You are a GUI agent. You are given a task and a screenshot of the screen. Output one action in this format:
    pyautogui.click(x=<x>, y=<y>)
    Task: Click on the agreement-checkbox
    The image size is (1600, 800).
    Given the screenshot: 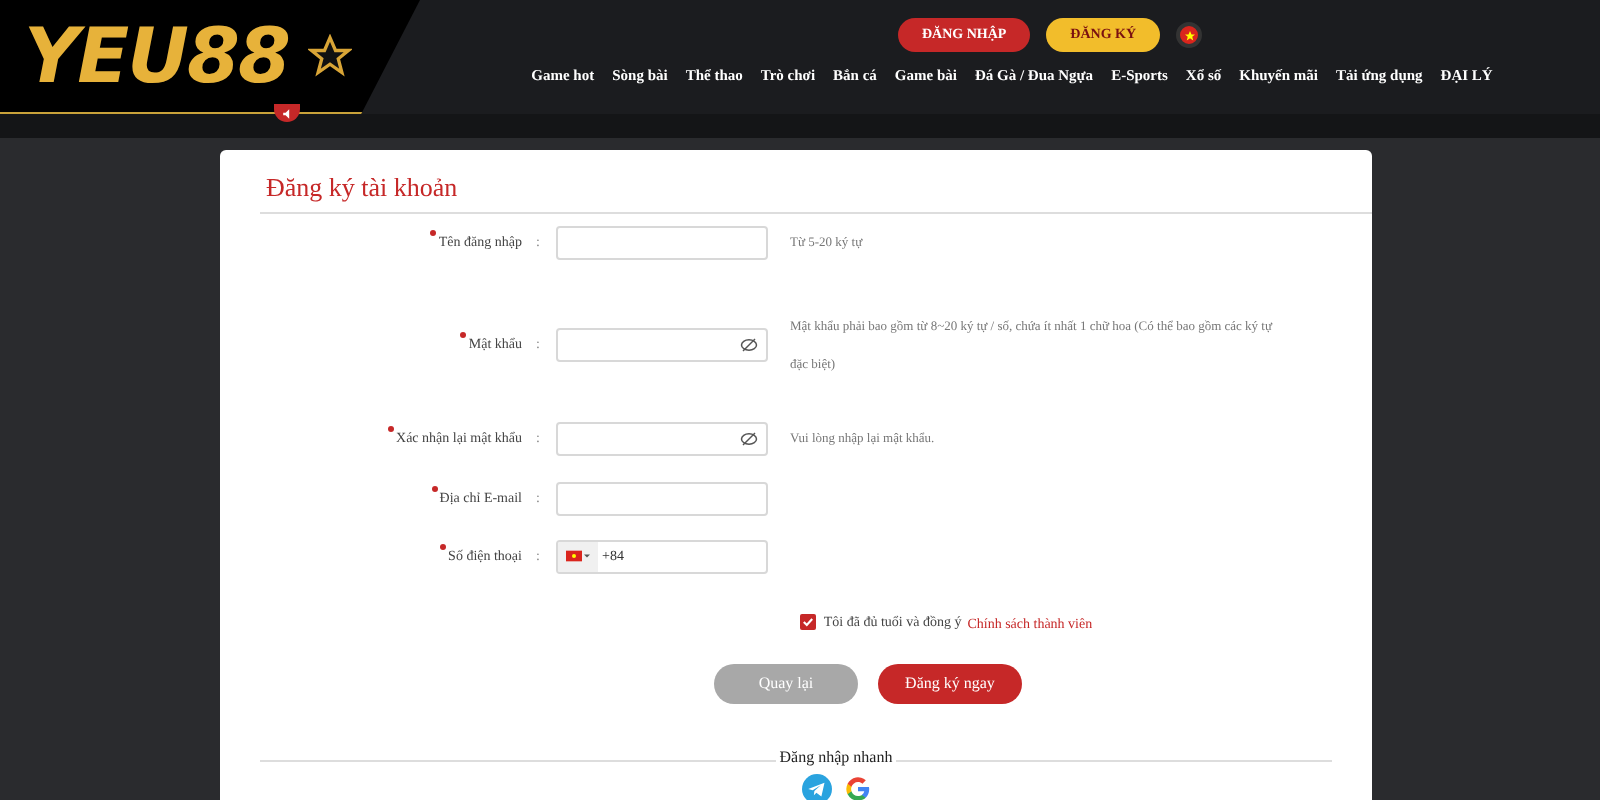 What is the action you would take?
    pyautogui.click(x=807, y=621)
    